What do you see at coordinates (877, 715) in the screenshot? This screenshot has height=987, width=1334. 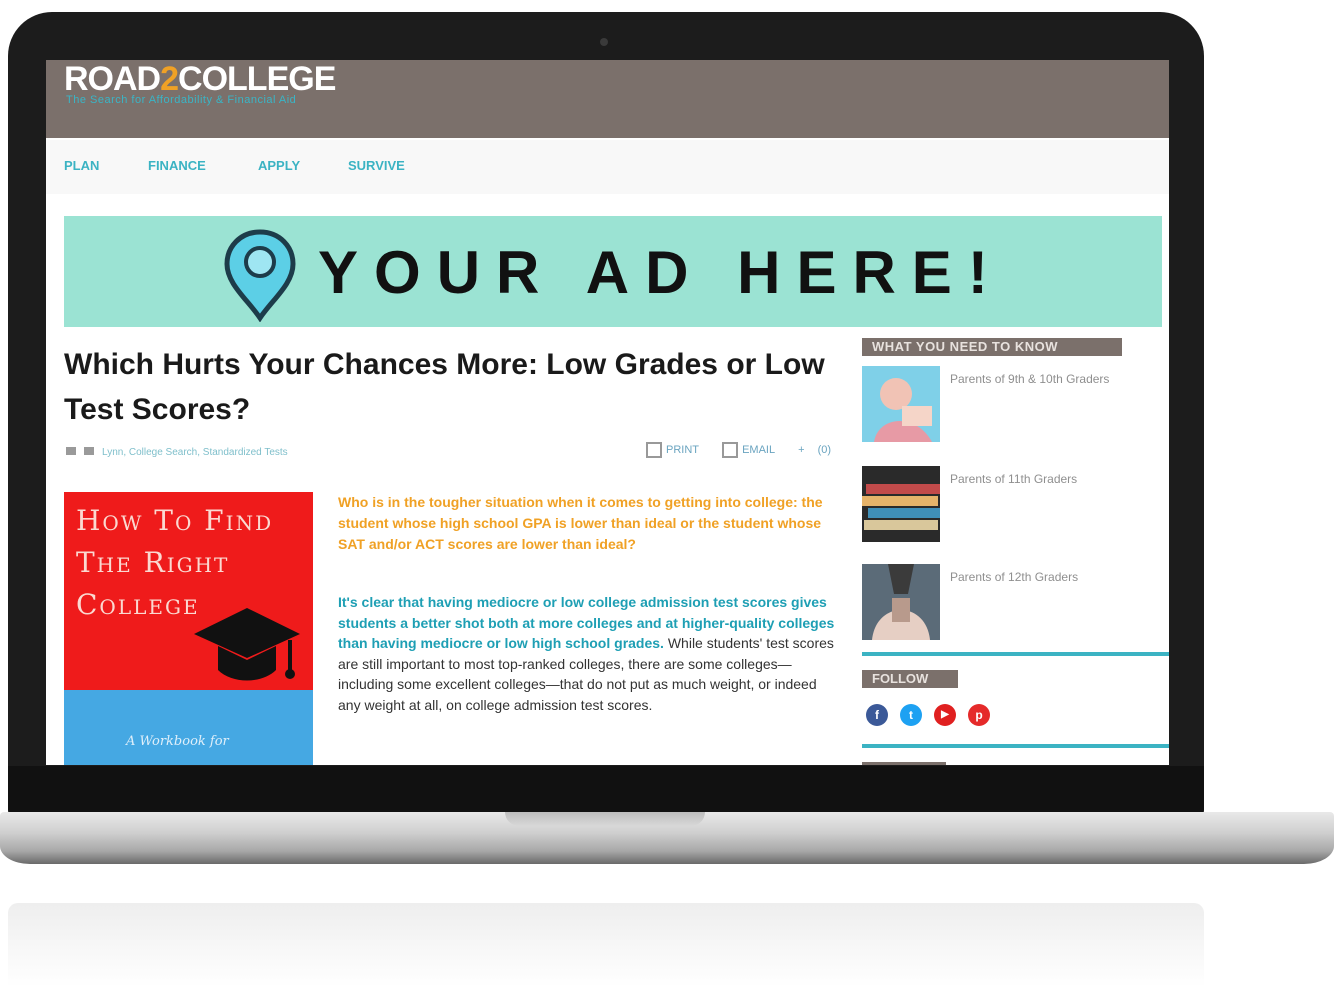 I see `facebook-icon: f` at bounding box center [877, 715].